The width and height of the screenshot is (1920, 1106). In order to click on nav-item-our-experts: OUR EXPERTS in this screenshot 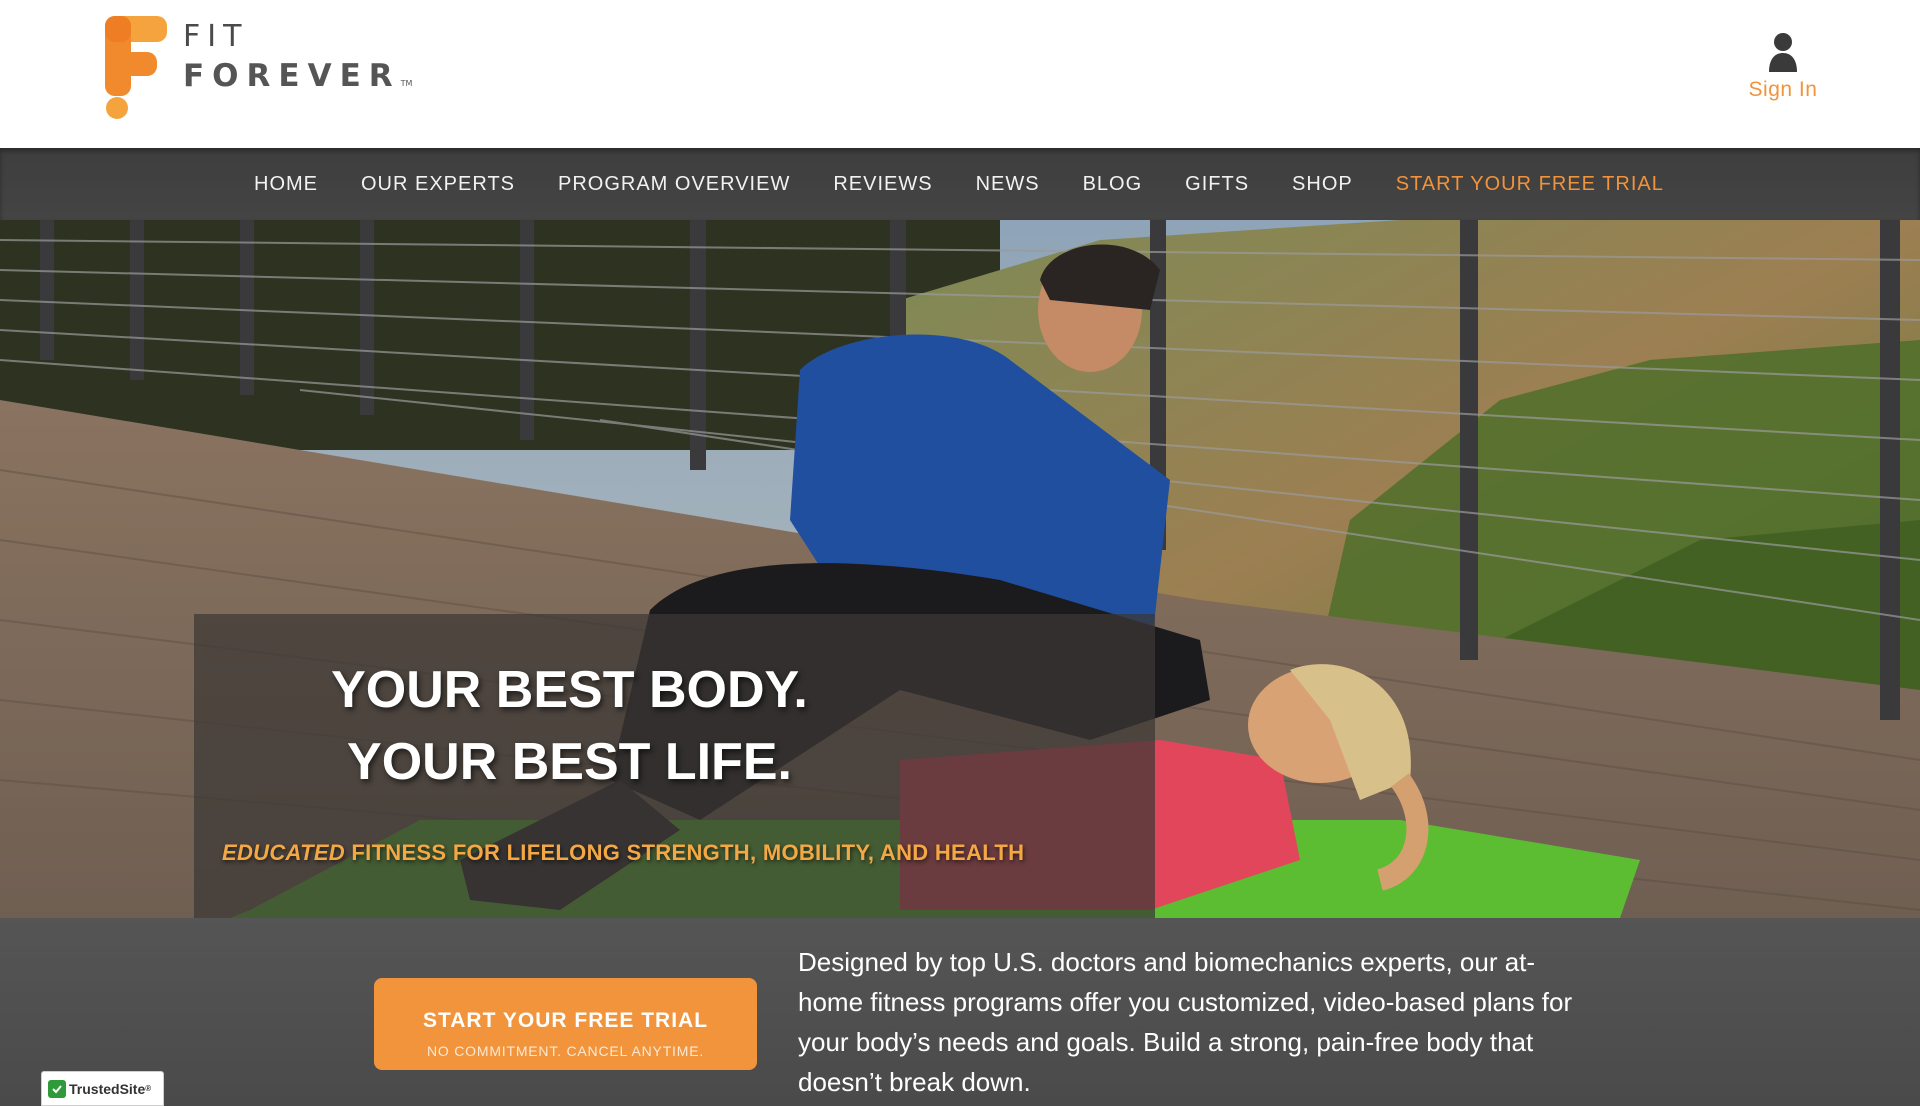, I will do `click(438, 184)`.